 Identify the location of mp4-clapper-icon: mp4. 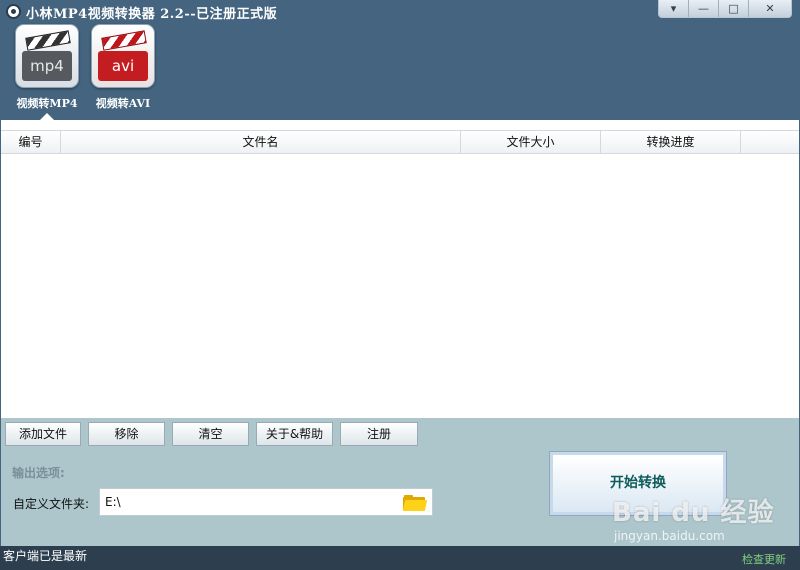
(47, 56).